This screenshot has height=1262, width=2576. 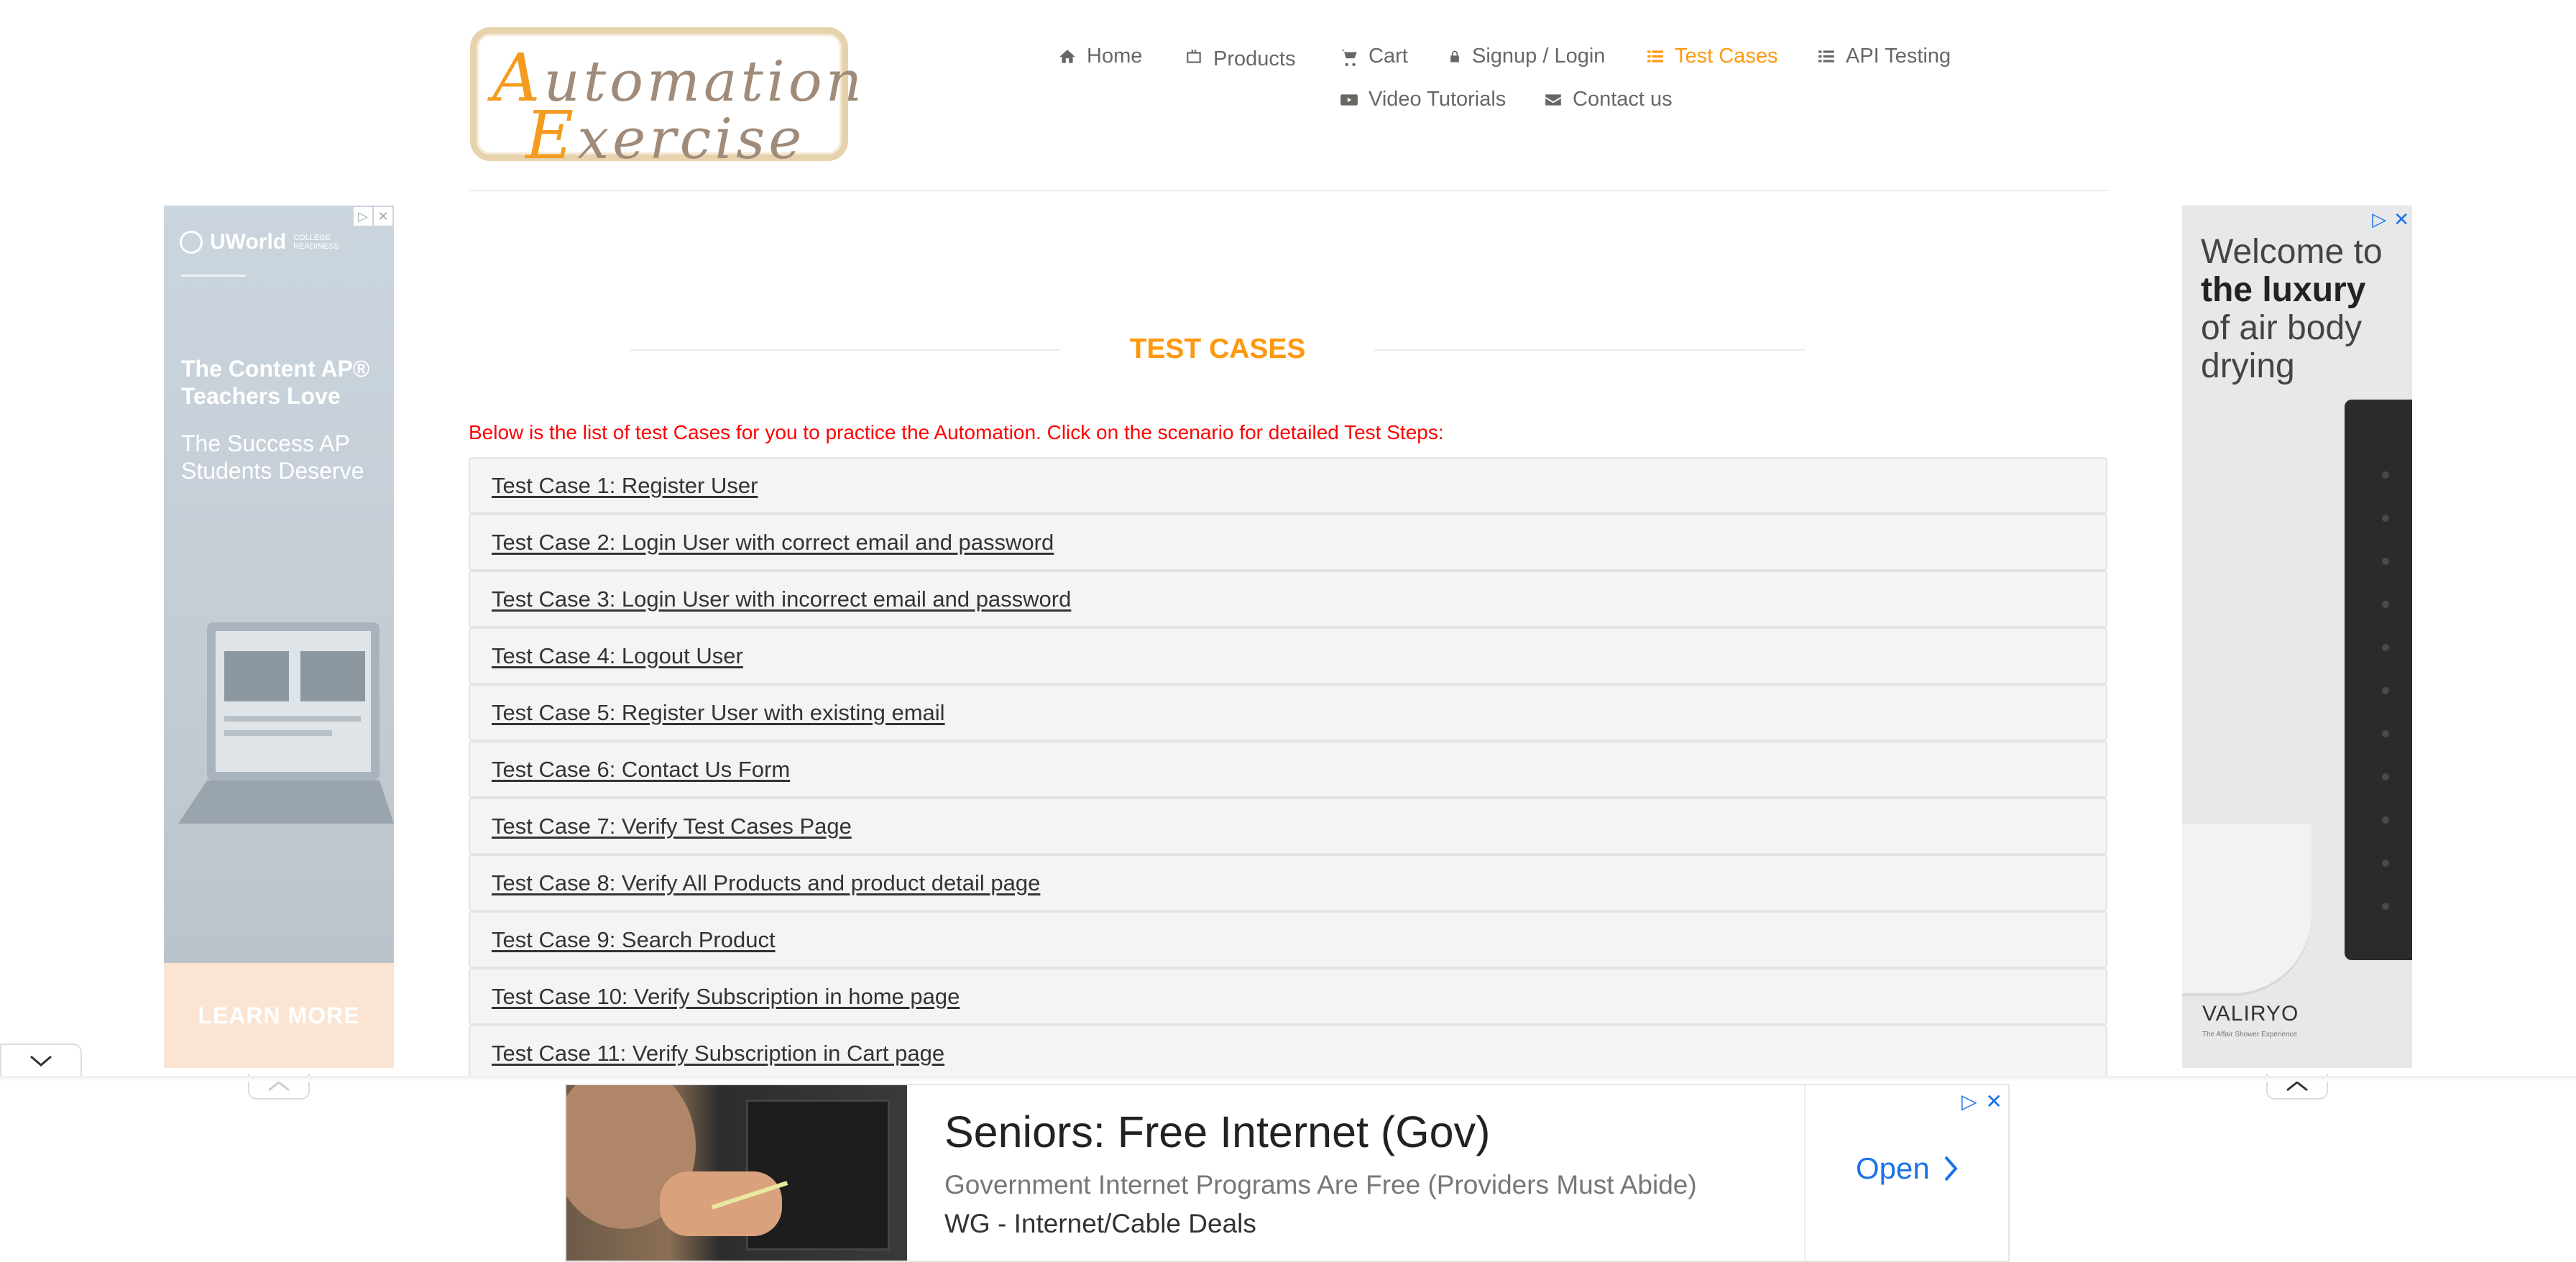 What do you see at coordinates (191, 242) in the screenshot?
I see `uworld-logo-icon` at bounding box center [191, 242].